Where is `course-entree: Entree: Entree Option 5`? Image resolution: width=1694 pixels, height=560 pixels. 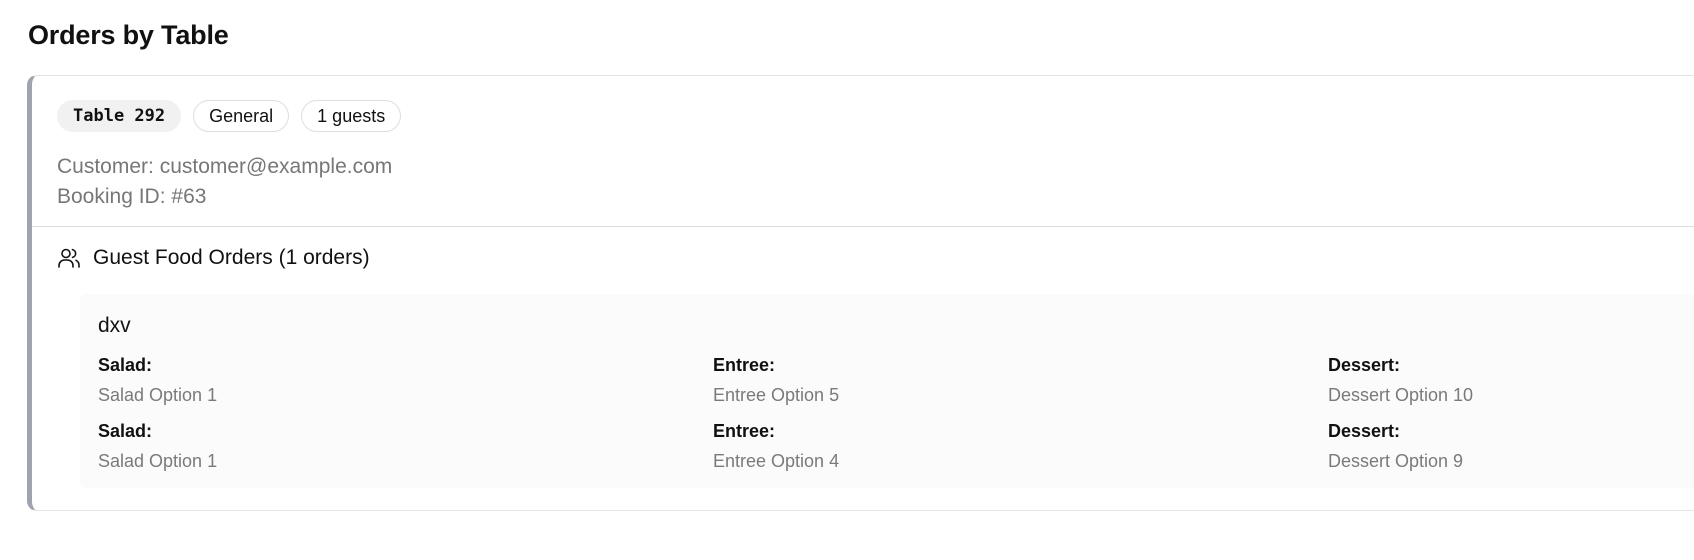 course-entree: Entree: Entree Option 5 is located at coordinates (776, 380).